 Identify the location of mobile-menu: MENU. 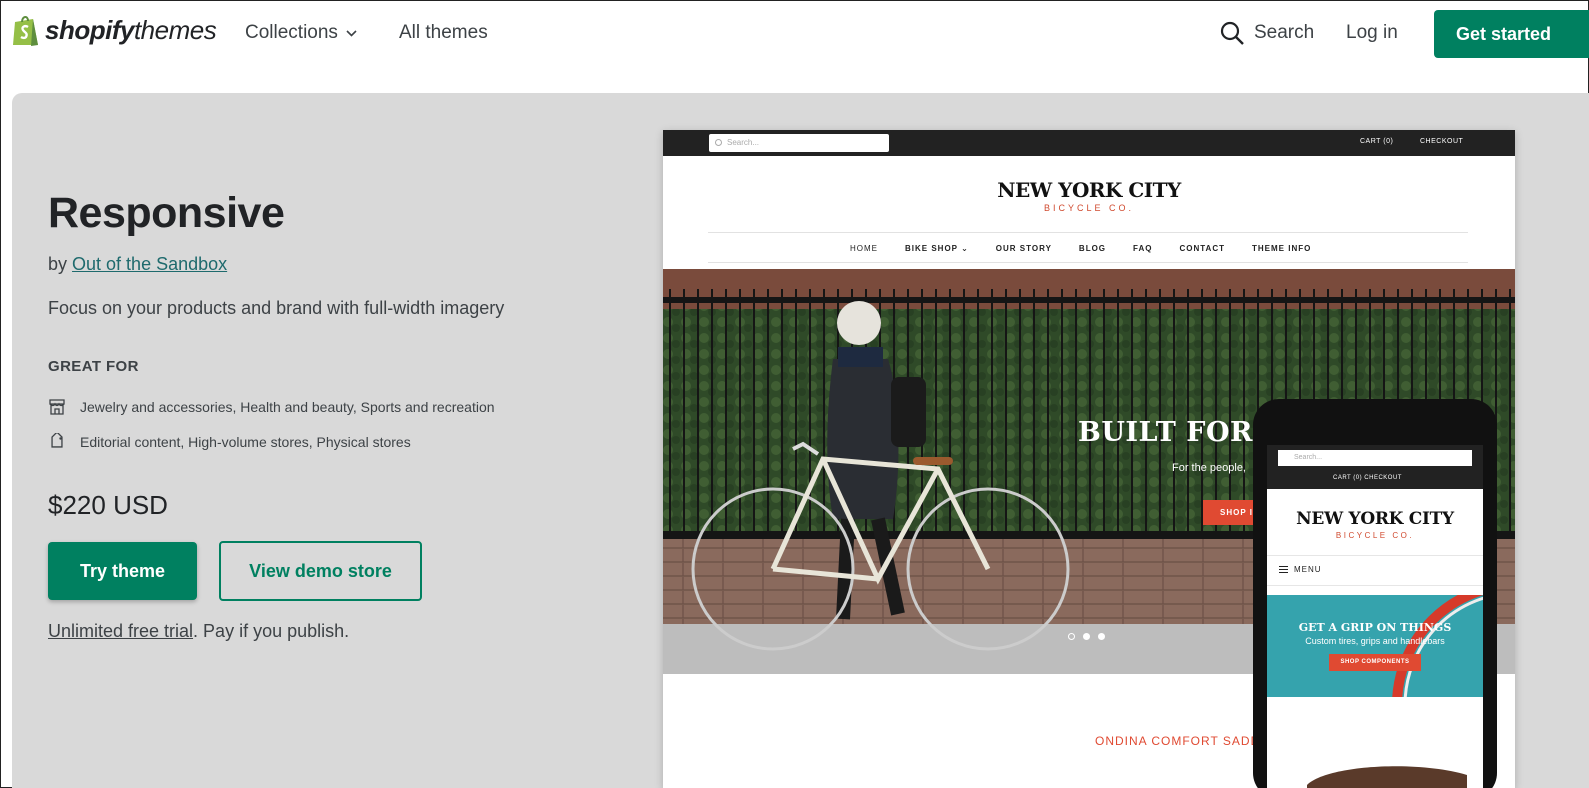
(1300, 569).